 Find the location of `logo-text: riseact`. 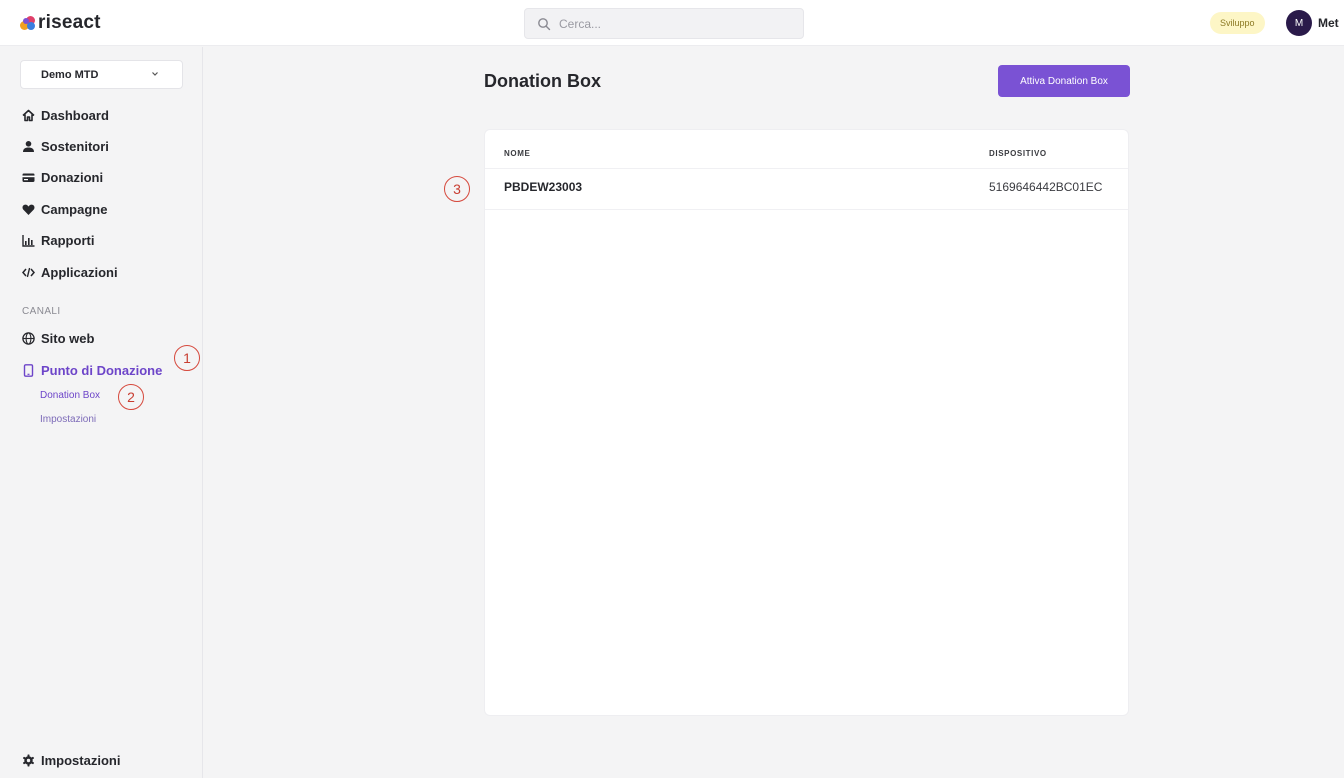

logo-text: riseact is located at coordinates (69, 22).